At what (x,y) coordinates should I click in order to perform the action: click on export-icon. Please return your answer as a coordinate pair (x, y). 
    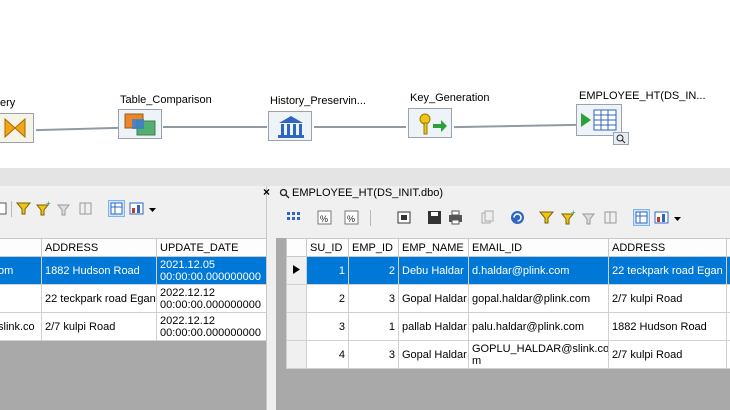
    Looking at the image, I should click on (404, 217).